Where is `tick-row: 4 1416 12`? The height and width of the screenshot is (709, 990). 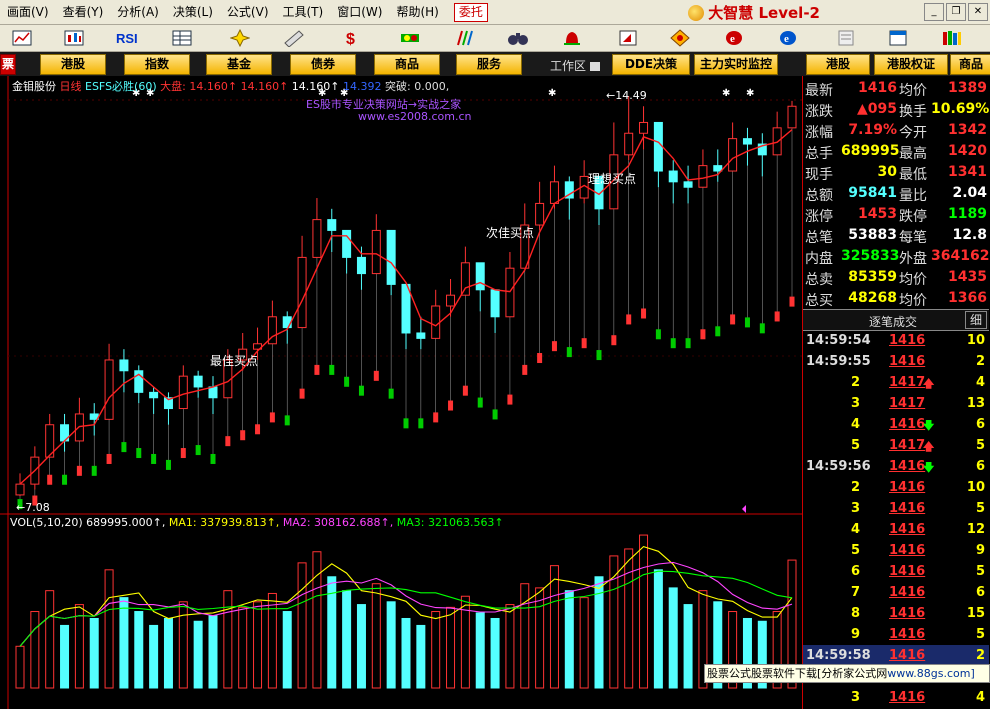 tick-row: 4 1416 12 is located at coordinates (896, 529).